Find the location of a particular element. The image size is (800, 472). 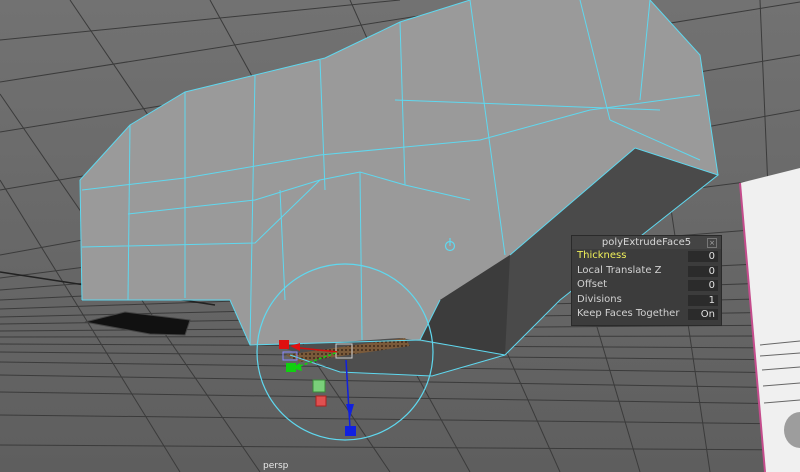

panel-title-text: polyExtrudeFace5 is located at coordinates (646, 242).